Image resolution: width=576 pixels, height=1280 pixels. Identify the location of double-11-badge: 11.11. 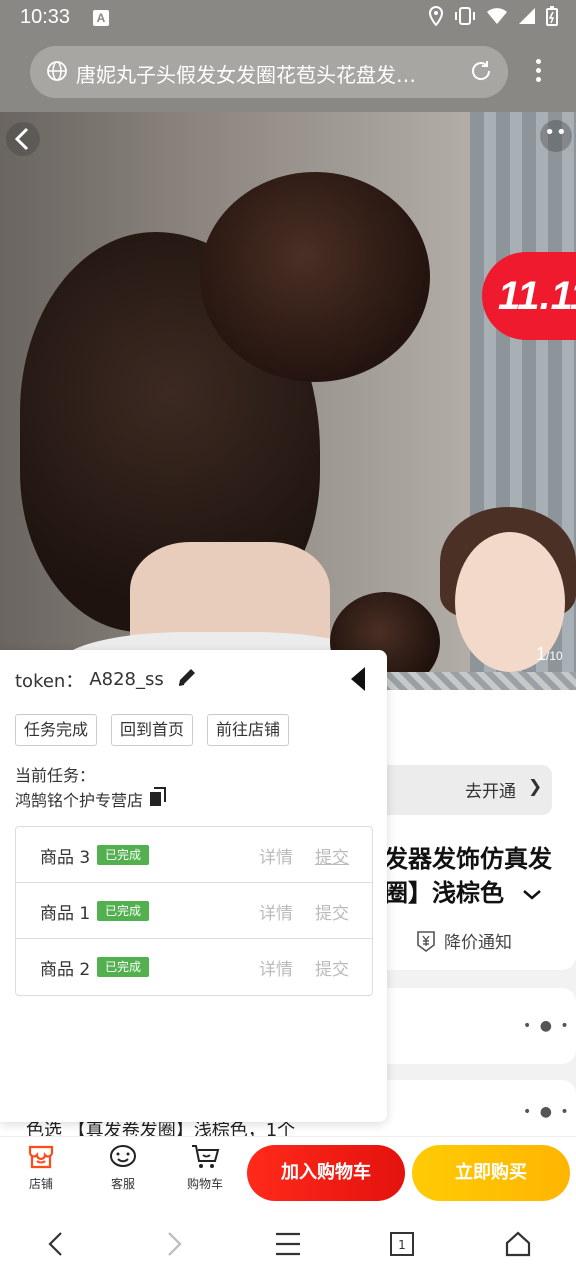
(529, 296).